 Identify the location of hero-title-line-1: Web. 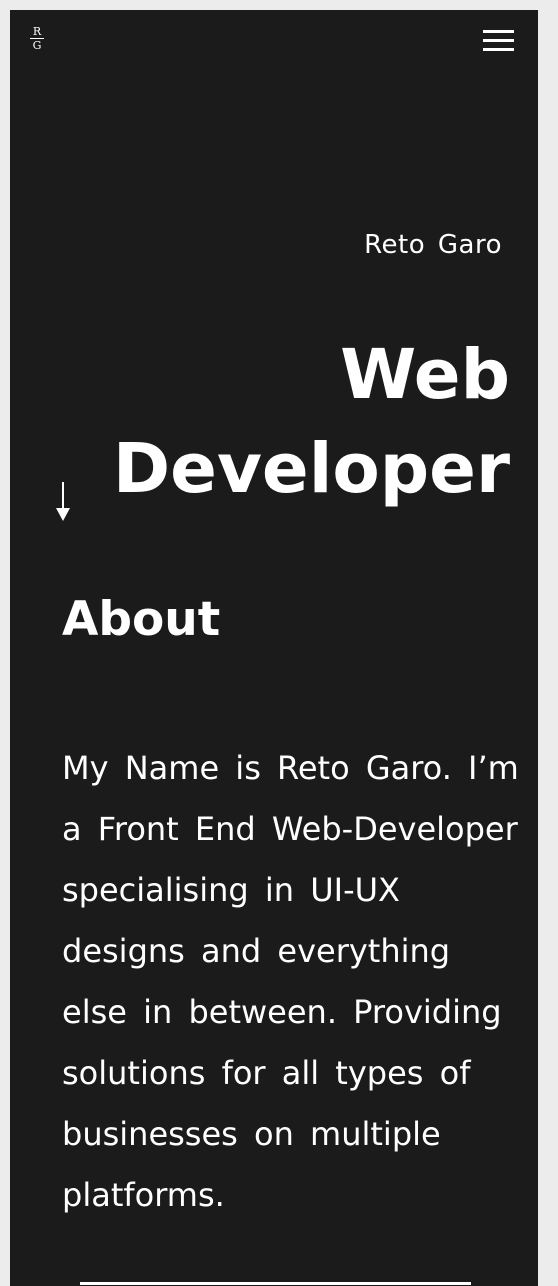
(425, 375).